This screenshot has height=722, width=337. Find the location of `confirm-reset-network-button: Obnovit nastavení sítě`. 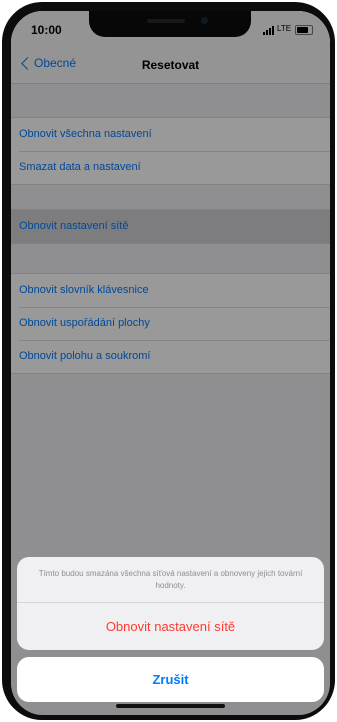

confirm-reset-network-button: Obnovit nastavení sítě is located at coordinates (170, 626).